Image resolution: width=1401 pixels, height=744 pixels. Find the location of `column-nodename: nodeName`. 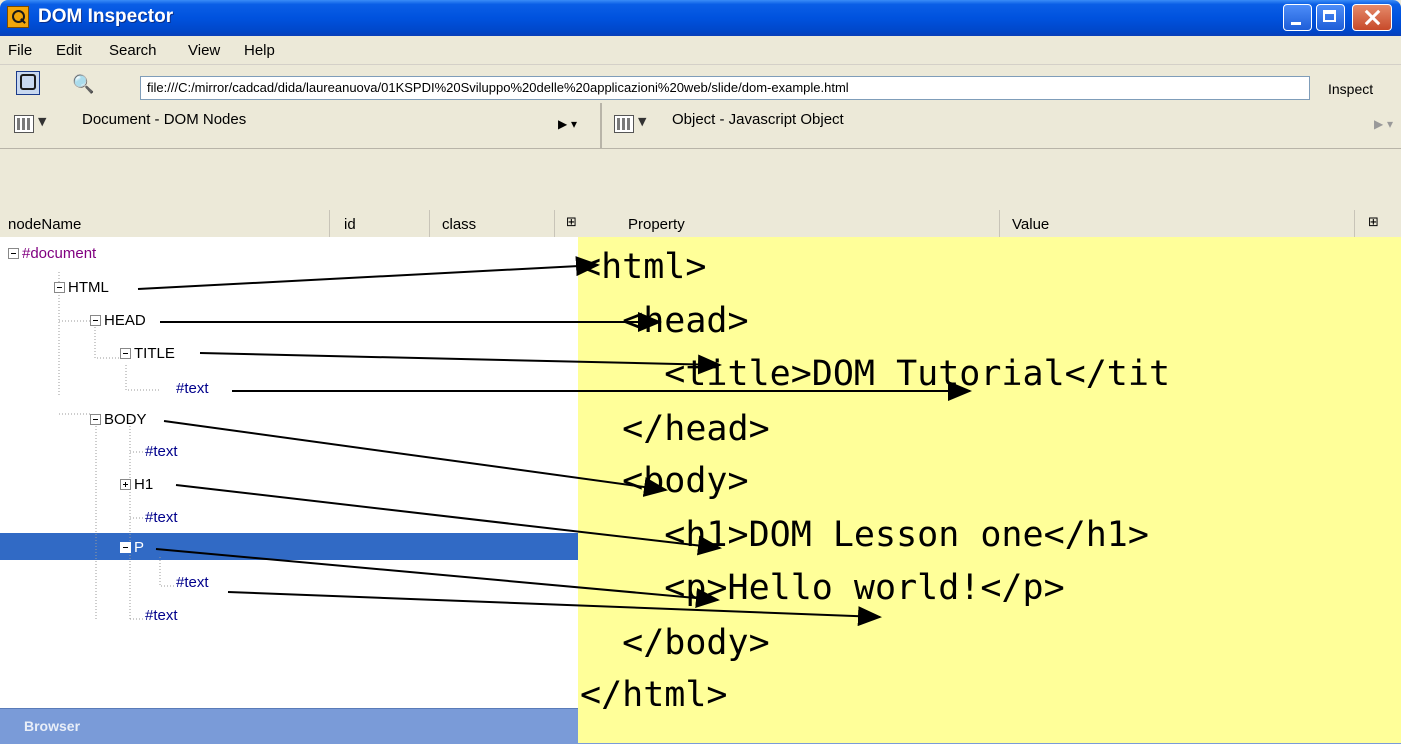

column-nodename: nodeName is located at coordinates (165, 223).